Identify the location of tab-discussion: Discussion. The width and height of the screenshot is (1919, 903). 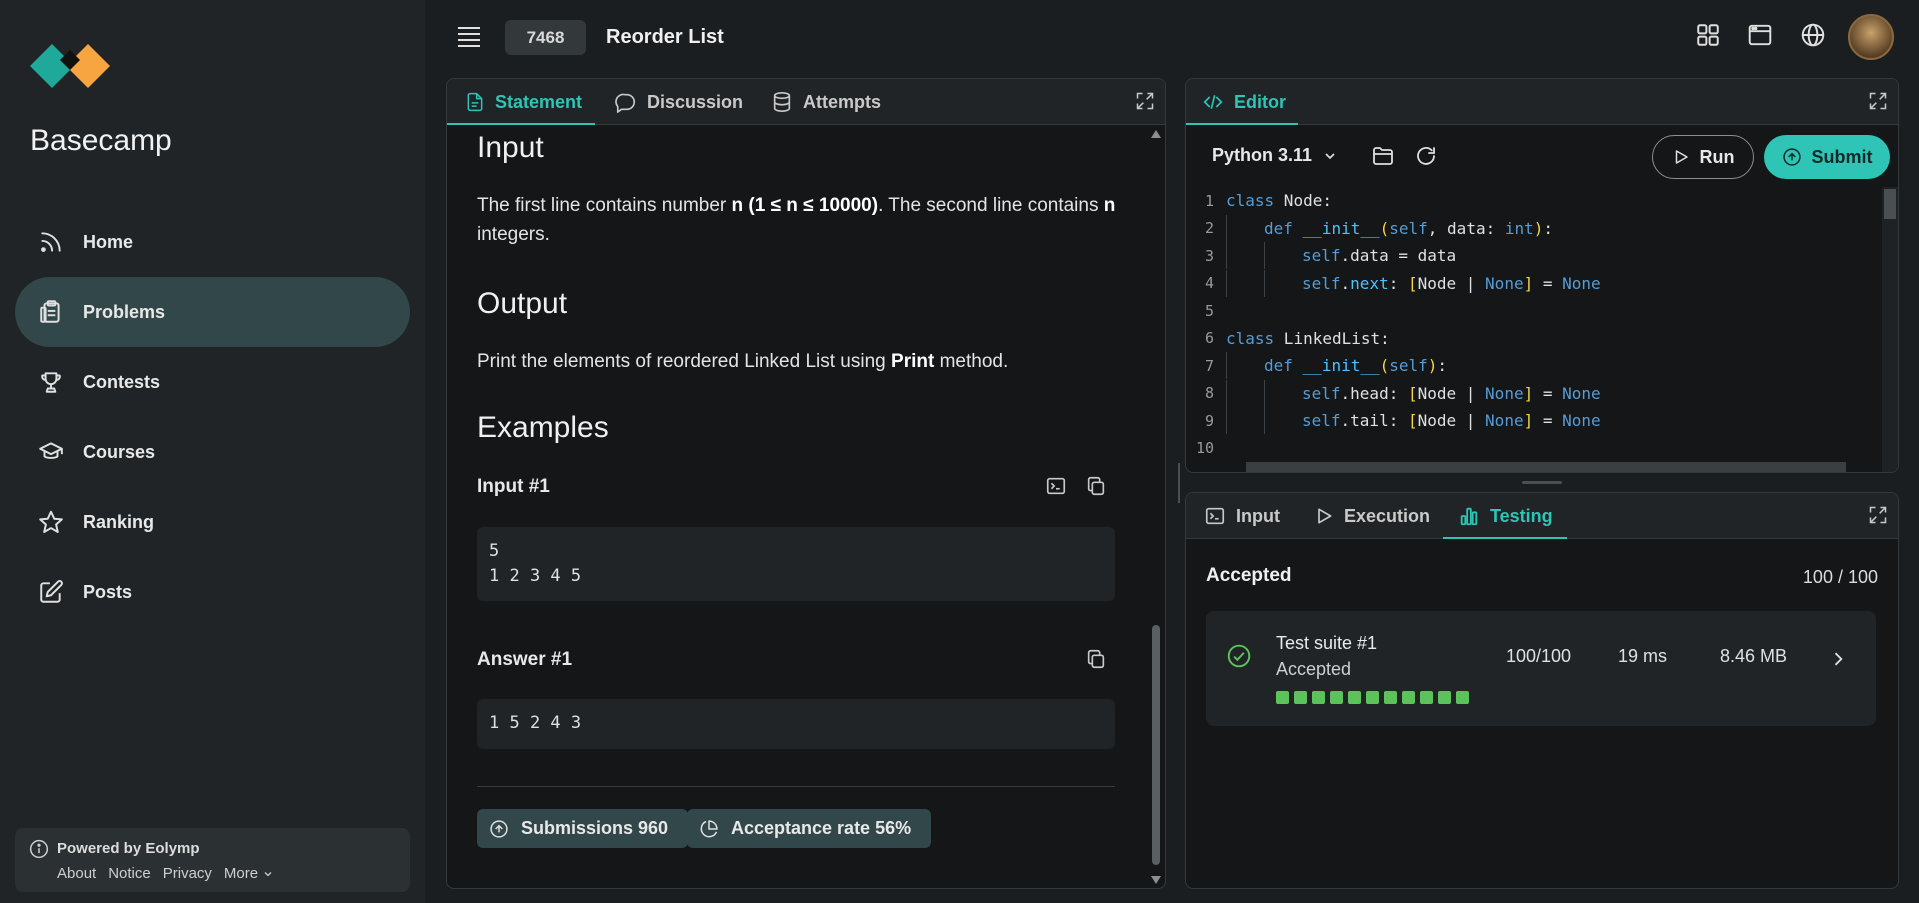
(679, 102).